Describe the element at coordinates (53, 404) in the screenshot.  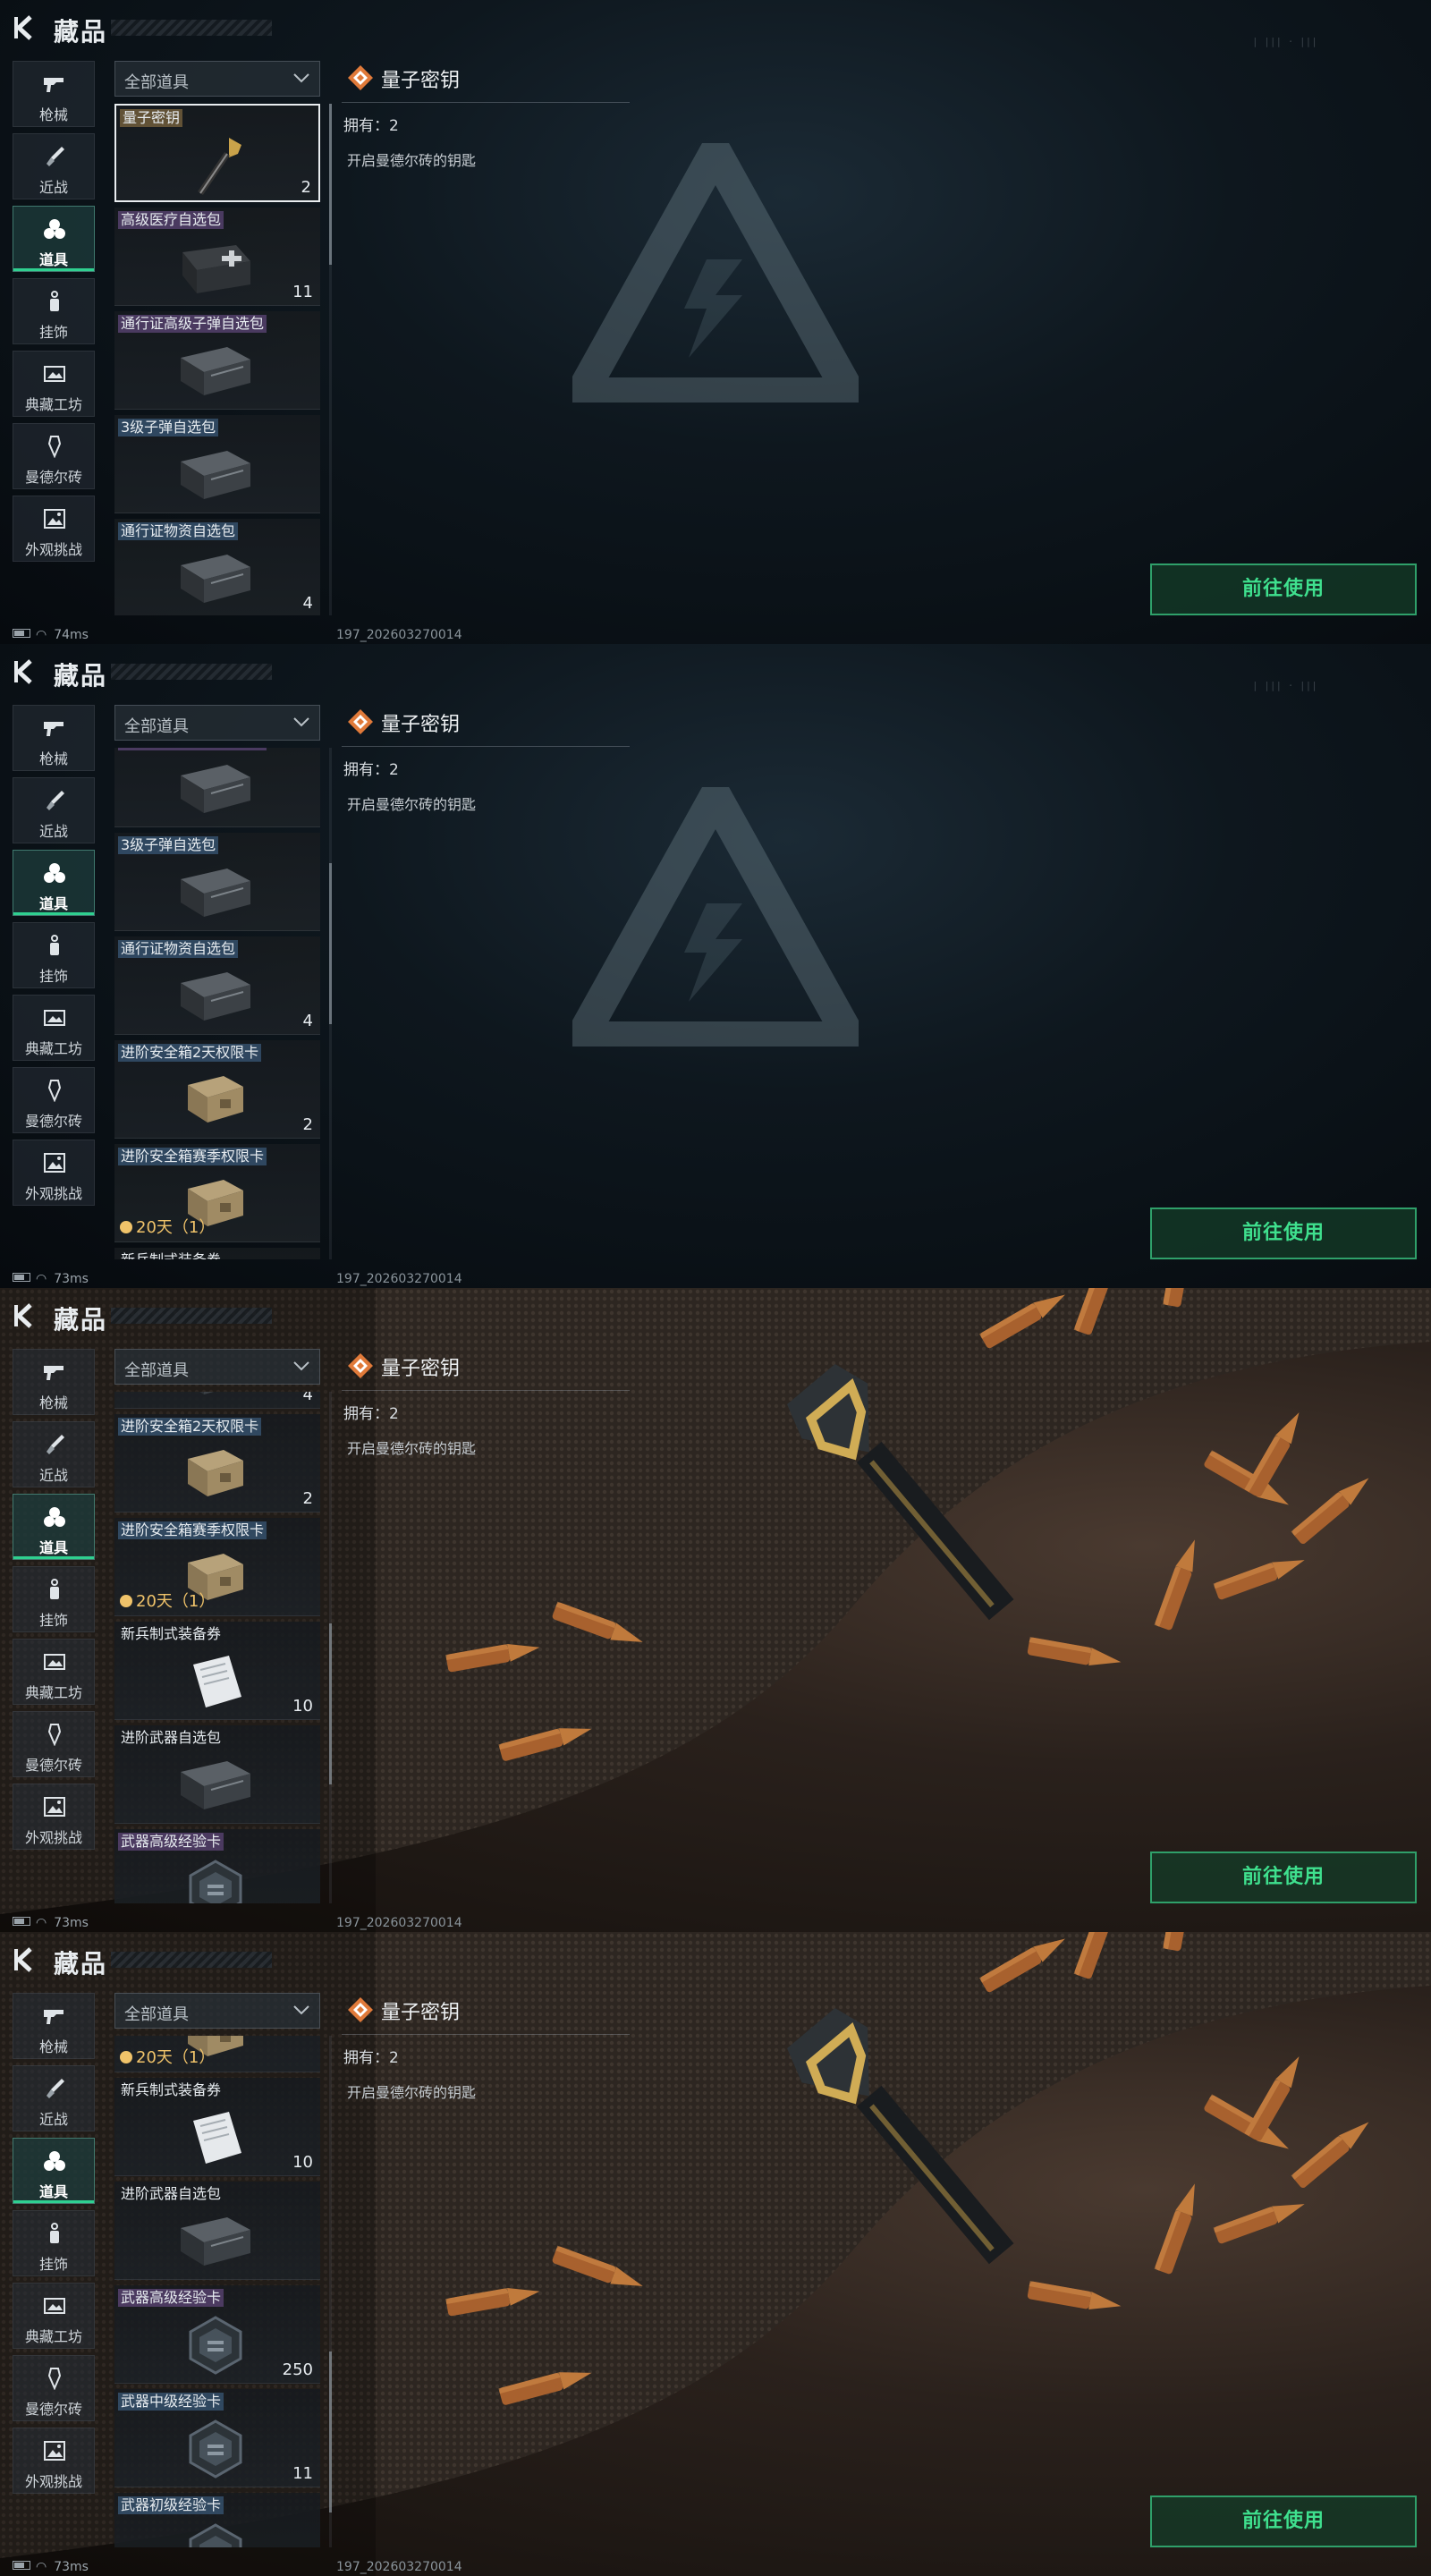
I see `nav-item-label: 典藏工坊` at that location.